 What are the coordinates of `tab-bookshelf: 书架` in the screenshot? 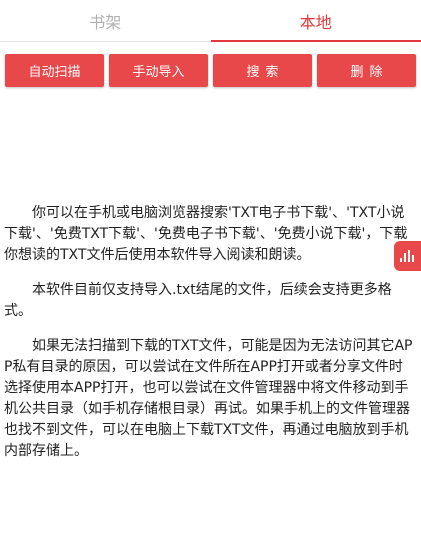 It's located at (105, 20).